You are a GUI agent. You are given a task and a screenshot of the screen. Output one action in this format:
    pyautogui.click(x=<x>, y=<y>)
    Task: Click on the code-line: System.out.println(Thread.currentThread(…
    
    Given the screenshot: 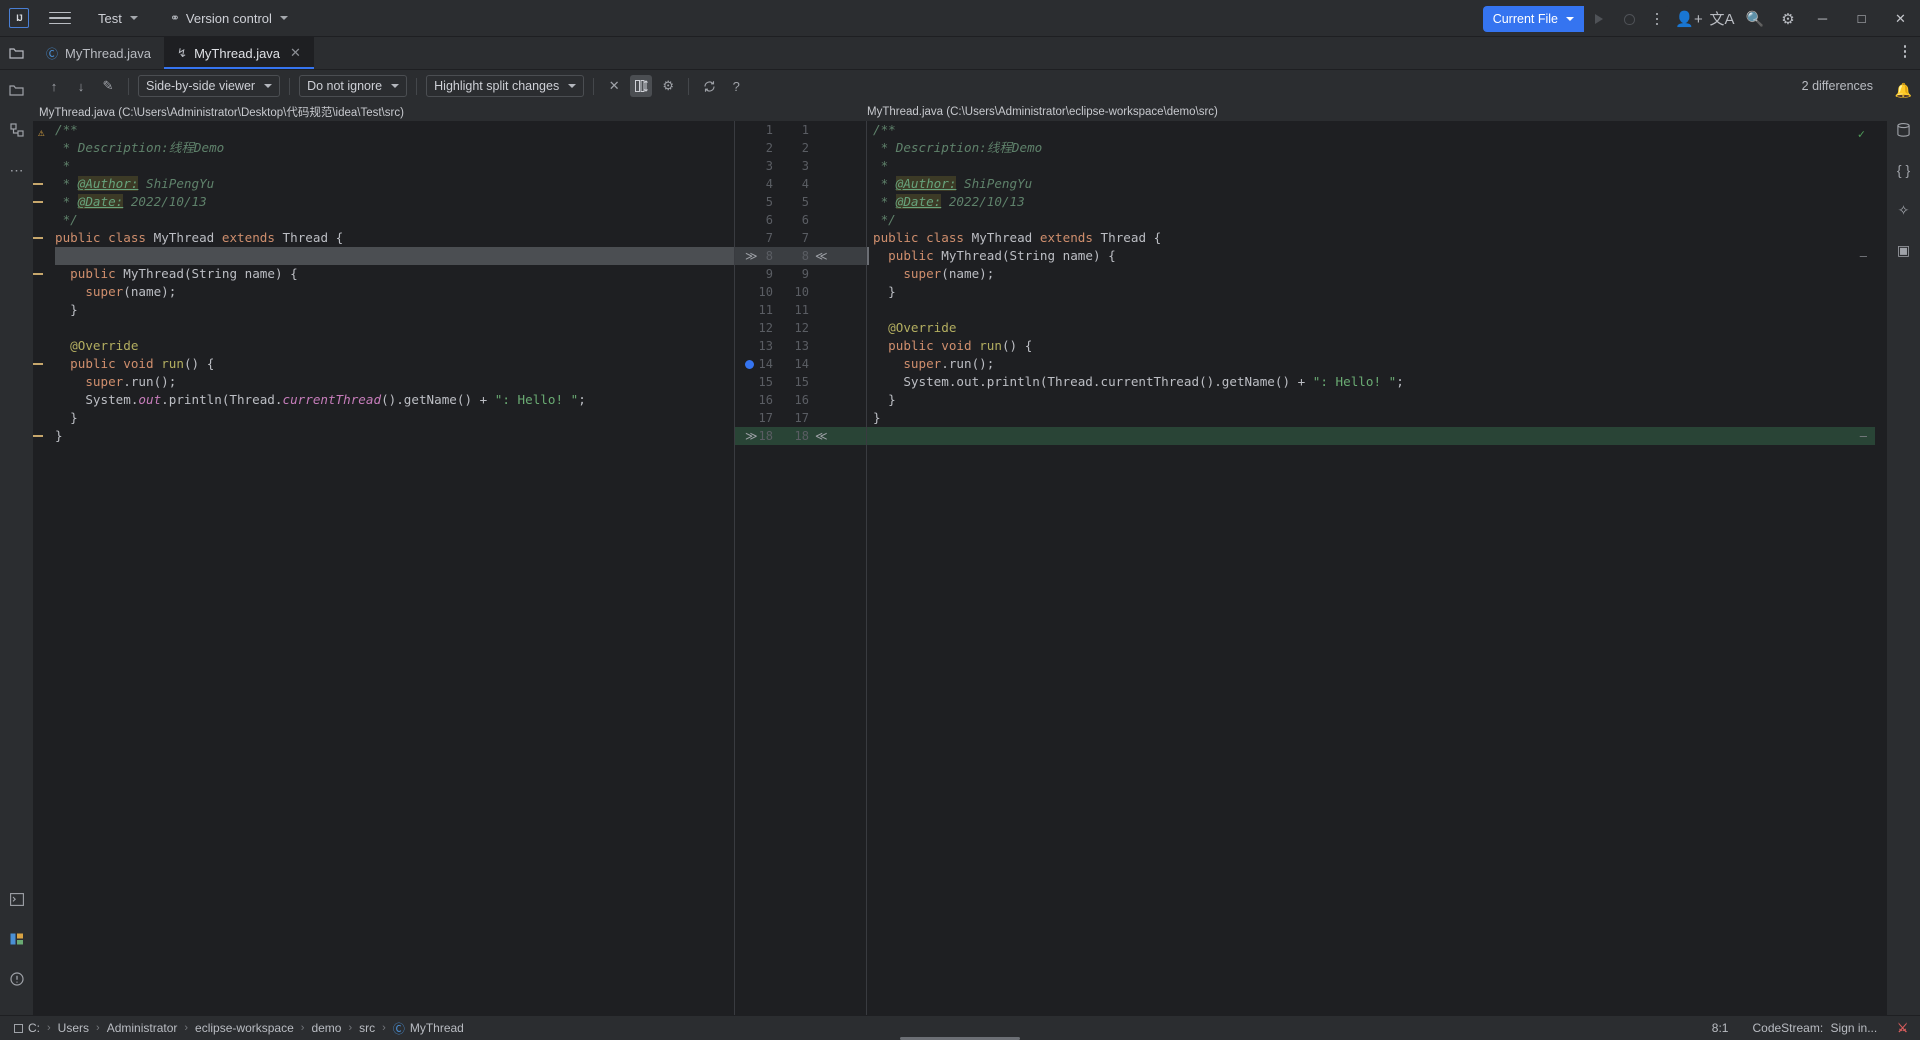 What is the action you would take?
    pyautogui.click(x=384, y=400)
    